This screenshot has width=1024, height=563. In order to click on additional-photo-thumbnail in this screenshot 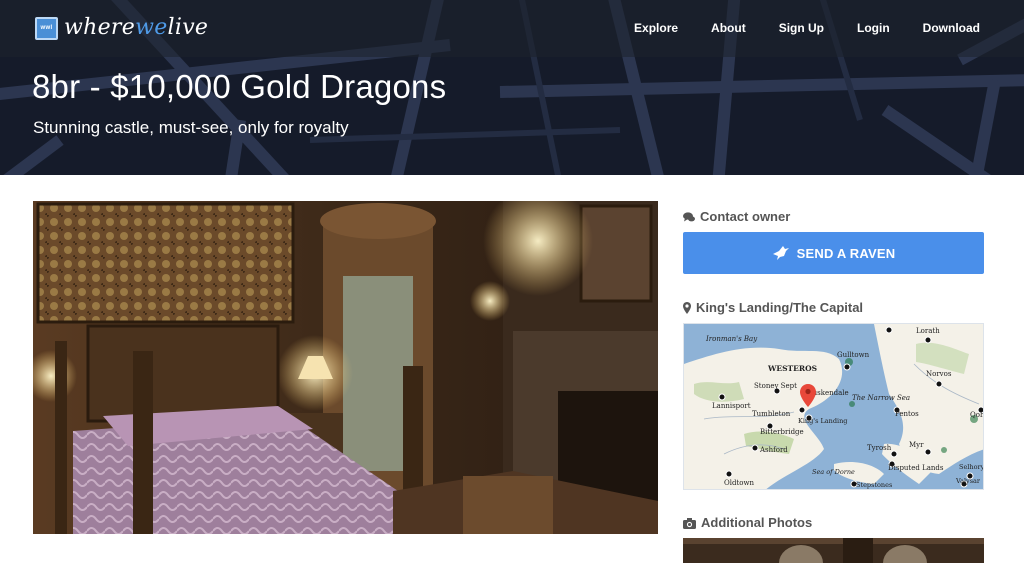, I will do `click(833, 550)`.